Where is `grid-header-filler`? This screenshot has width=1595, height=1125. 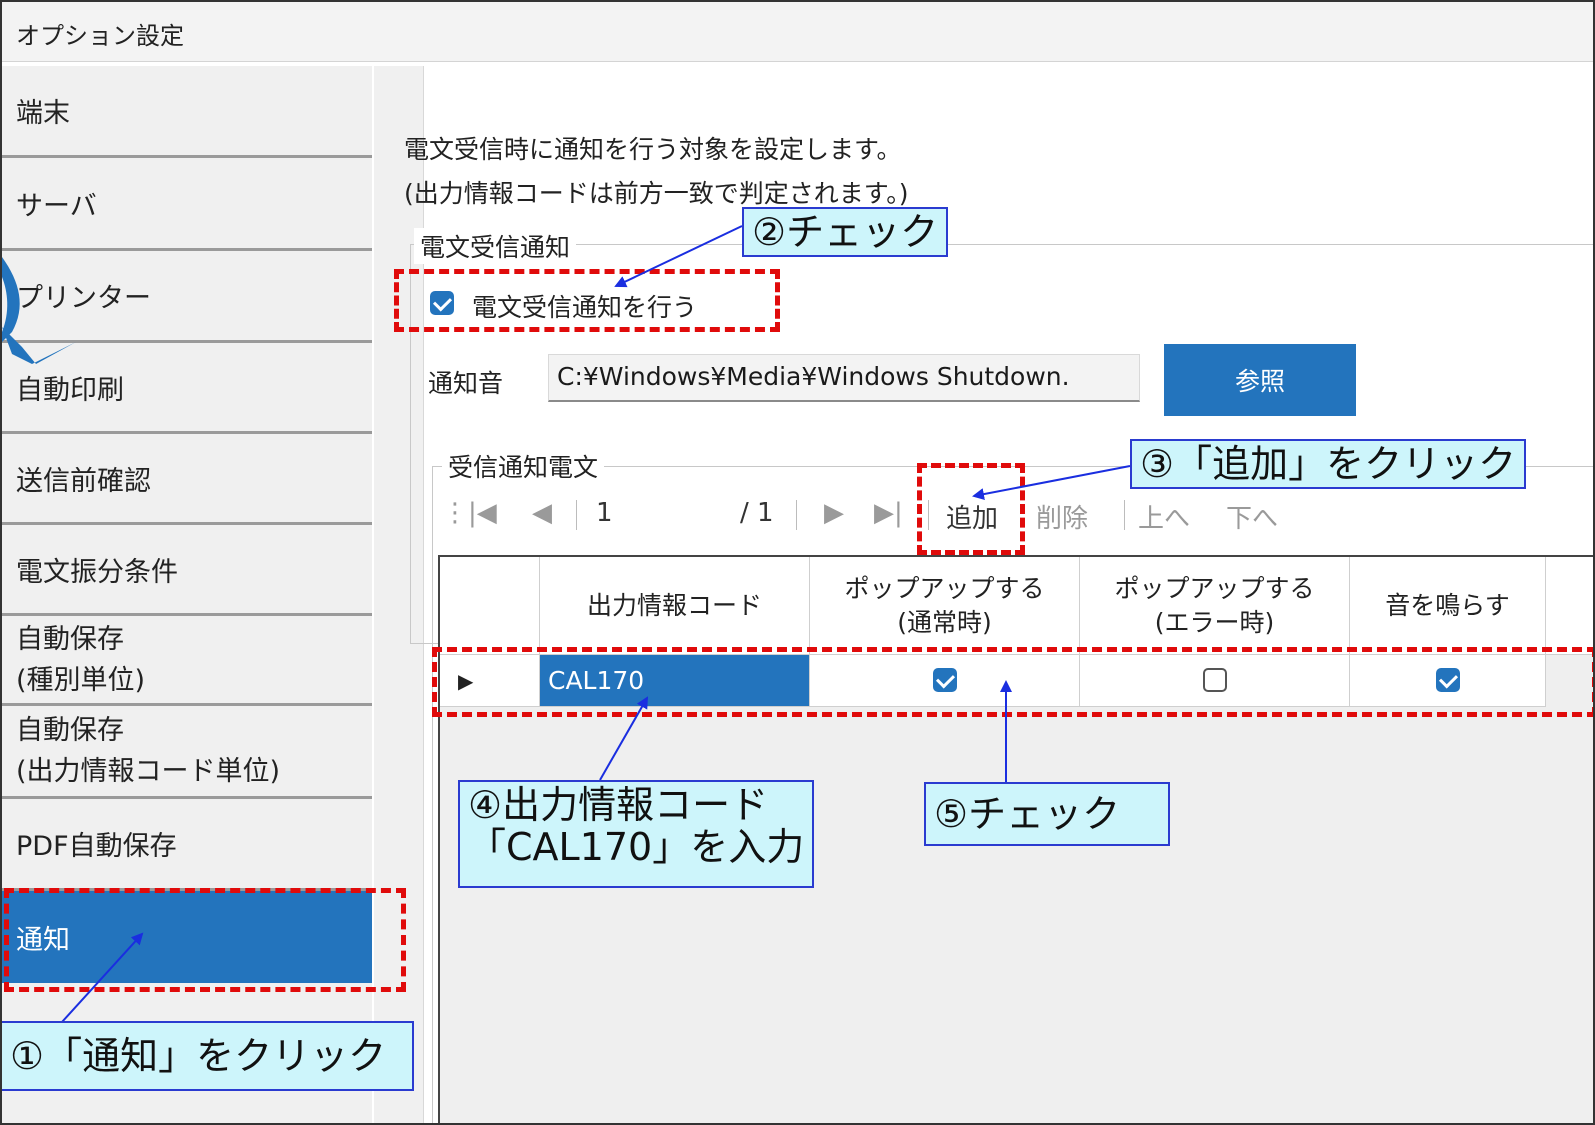 grid-header-filler is located at coordinates (1569, 606).